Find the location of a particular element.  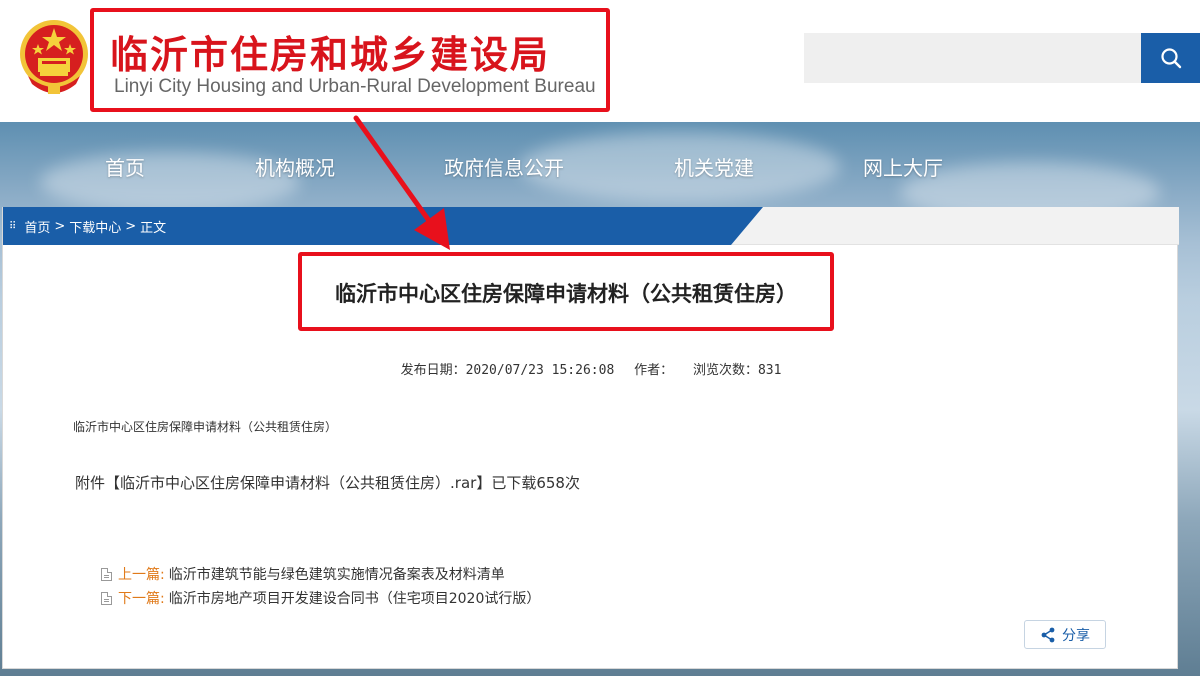

article-title: 临沂市中心区住房保障申请材料（公共租赁住房） is located at coordinates (566, 294).